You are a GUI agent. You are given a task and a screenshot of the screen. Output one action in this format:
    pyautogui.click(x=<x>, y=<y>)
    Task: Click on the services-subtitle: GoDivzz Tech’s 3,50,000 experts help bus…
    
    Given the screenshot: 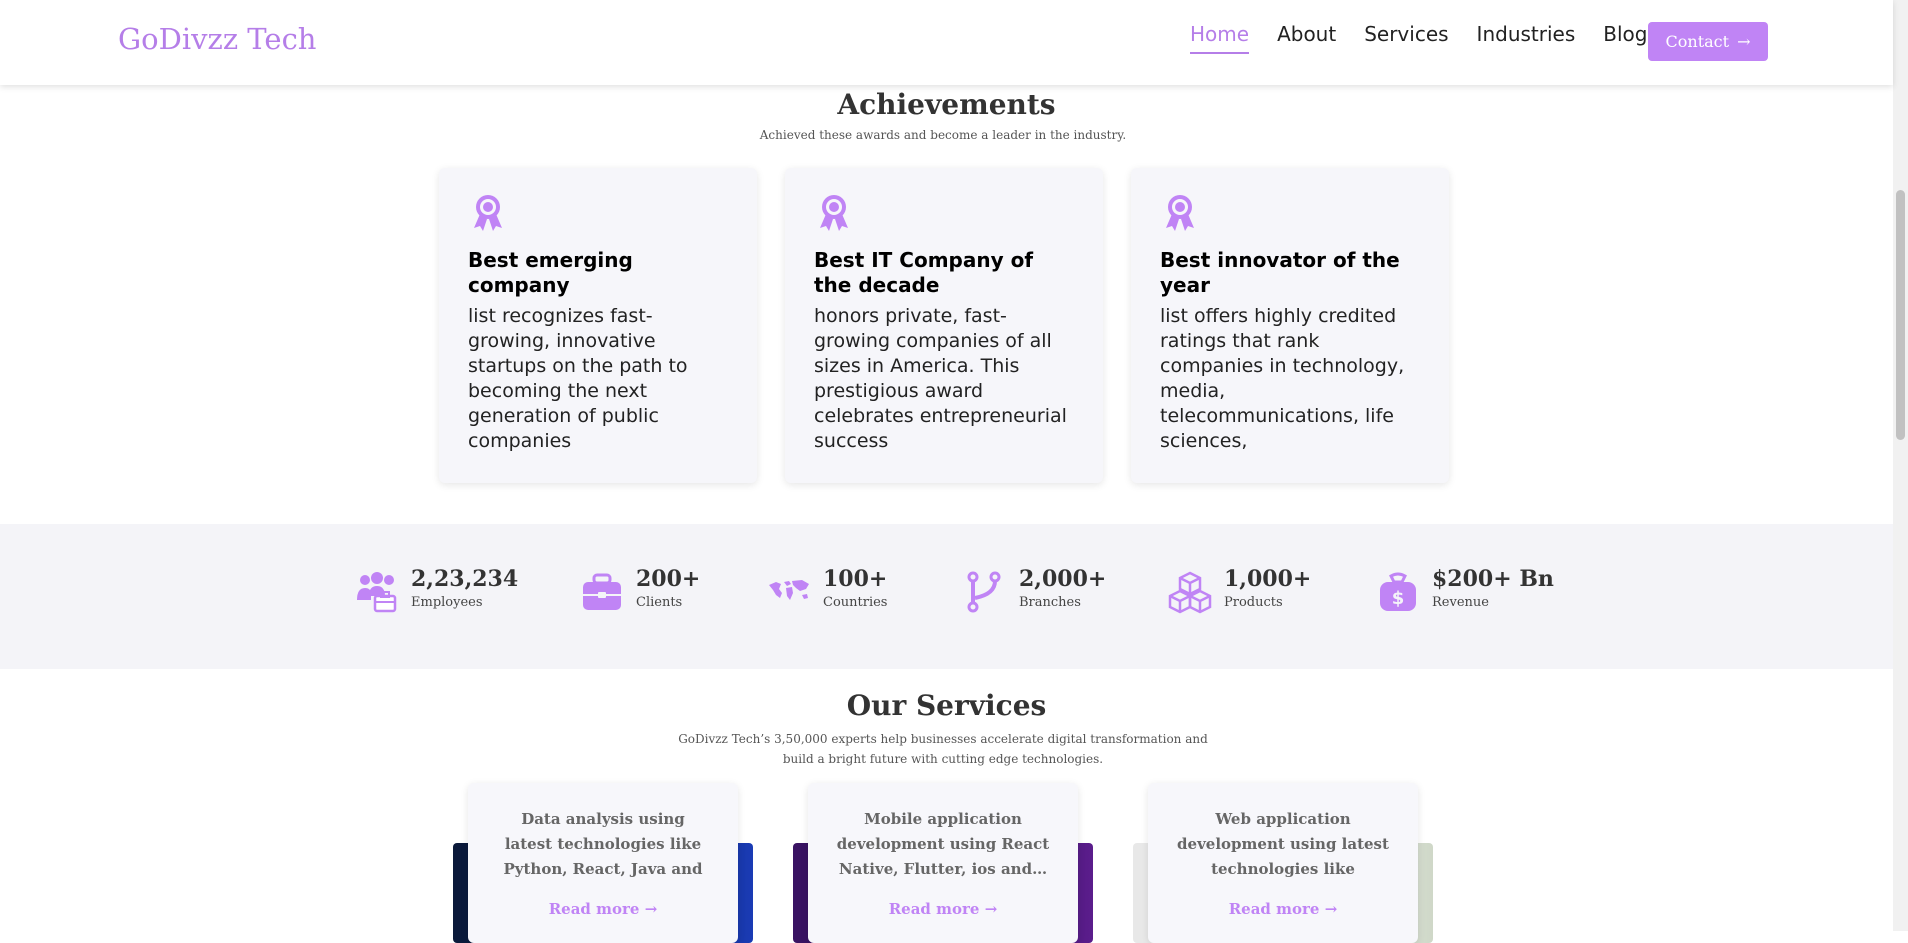 What is the action you would take?
    pyautogui.click(x=943, y=749)
    